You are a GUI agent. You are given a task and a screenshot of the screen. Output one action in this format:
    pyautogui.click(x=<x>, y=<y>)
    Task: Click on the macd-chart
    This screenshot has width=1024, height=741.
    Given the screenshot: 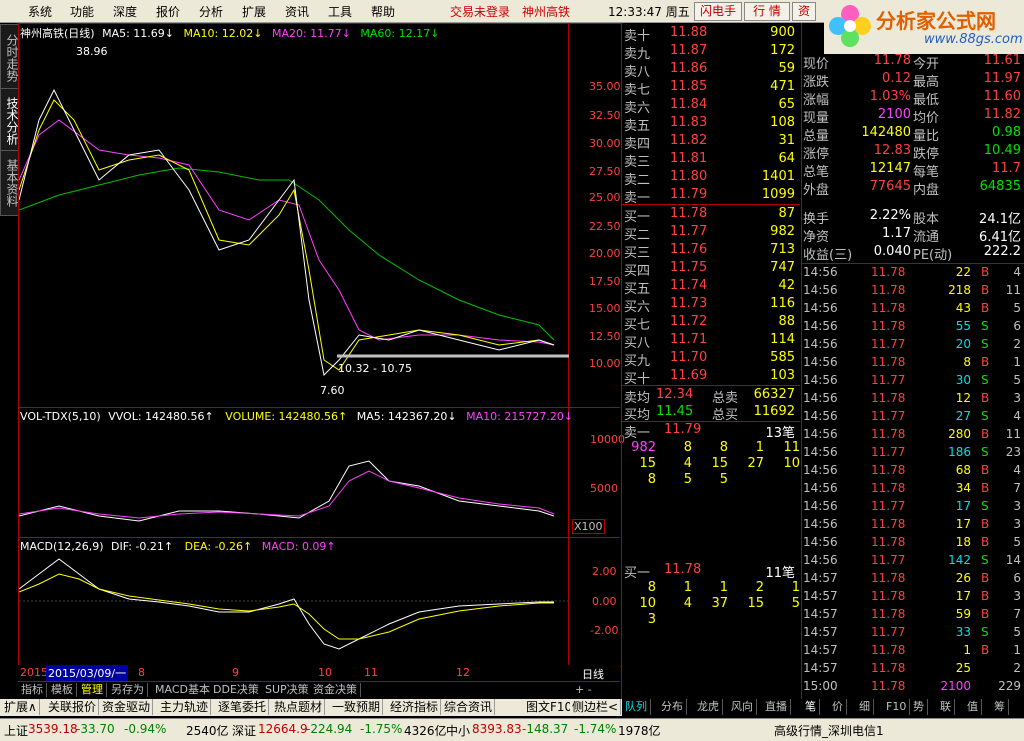 What is the action you would take?
    pyautogui.click(x=294, y=609)
    